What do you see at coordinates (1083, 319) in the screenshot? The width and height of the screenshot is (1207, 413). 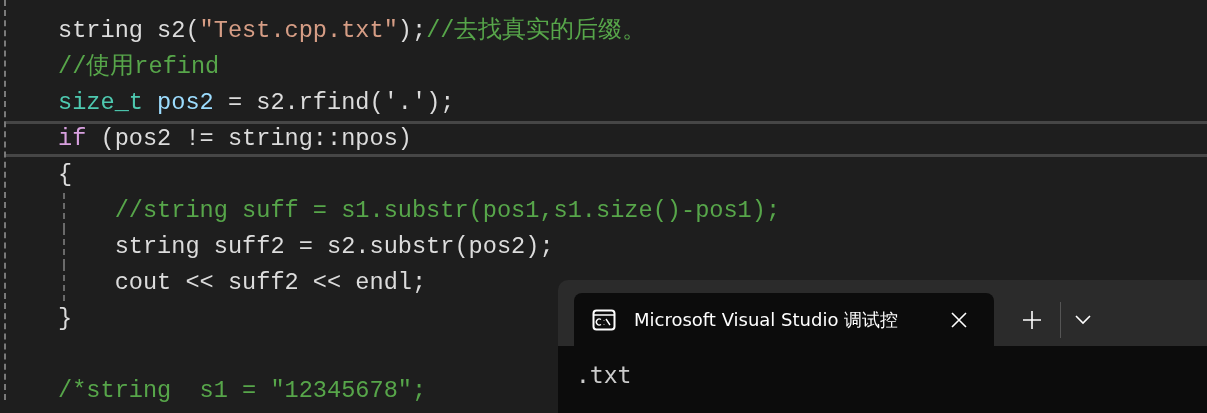 I see `chevron-down-icon` at bounding box center [1083, 319].